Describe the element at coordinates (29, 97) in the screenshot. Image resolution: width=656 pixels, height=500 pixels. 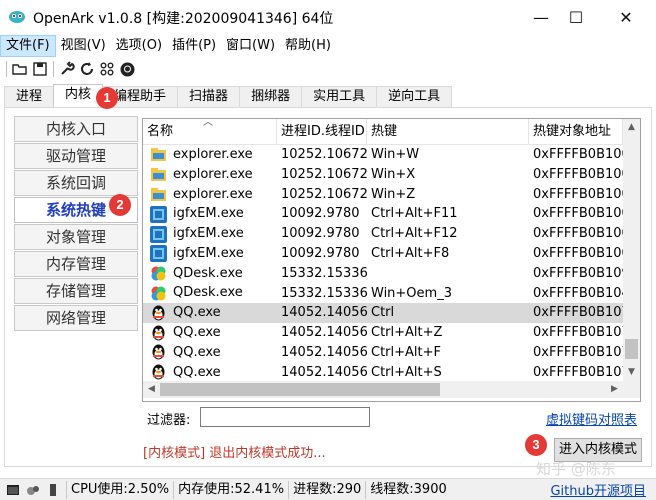
I see `tab-process: 进程` at that location.